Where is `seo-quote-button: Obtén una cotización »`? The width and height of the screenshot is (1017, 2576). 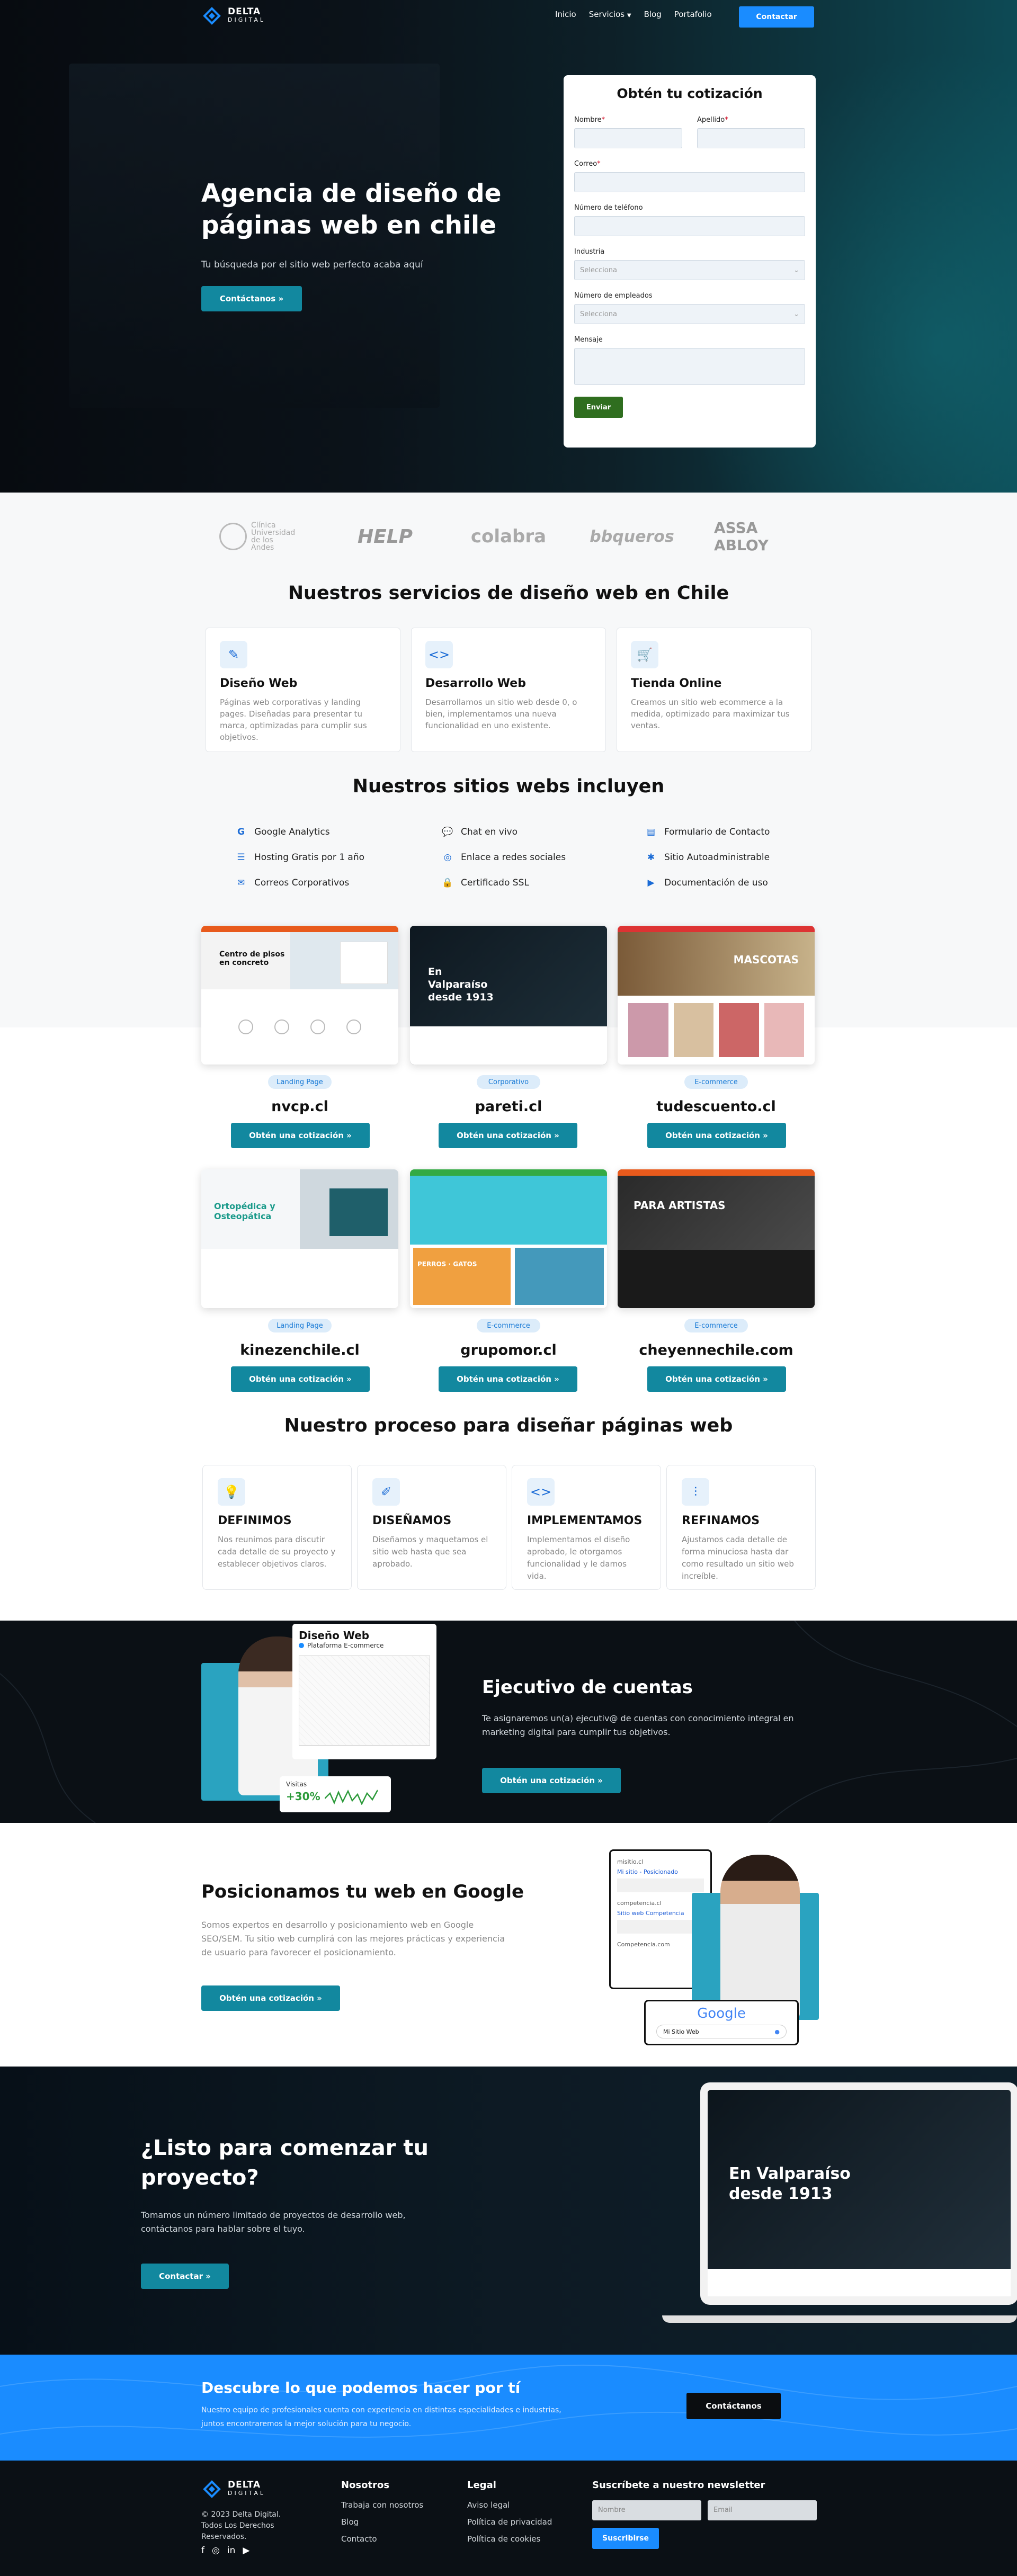 seo-quote-button: Obtén una cotización » is located at coordinates (270, 1998).